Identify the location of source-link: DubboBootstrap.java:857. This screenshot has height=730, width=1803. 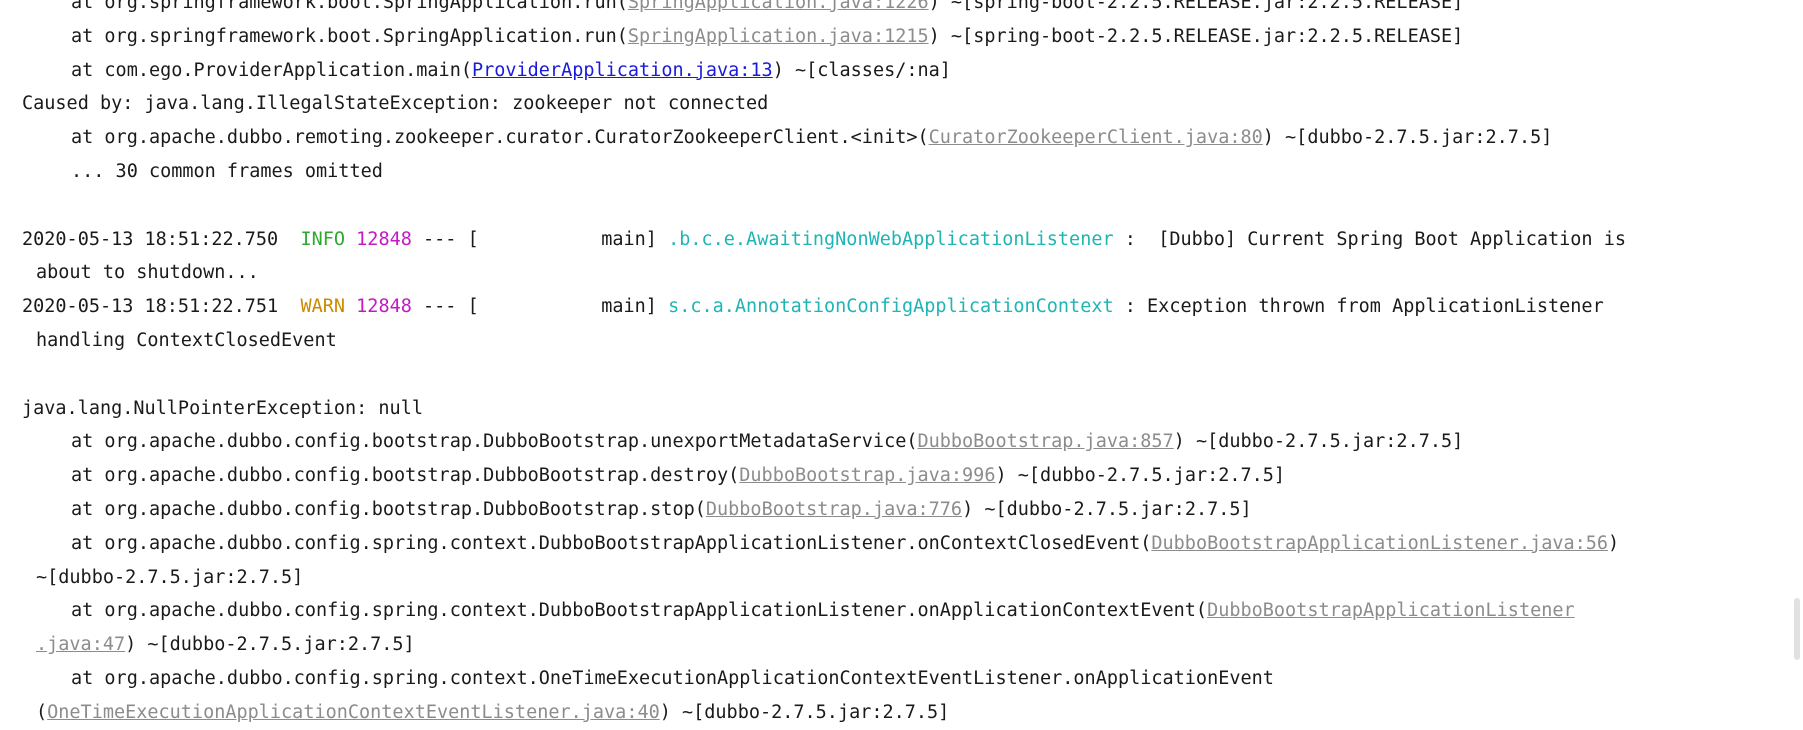
(1045, 441).